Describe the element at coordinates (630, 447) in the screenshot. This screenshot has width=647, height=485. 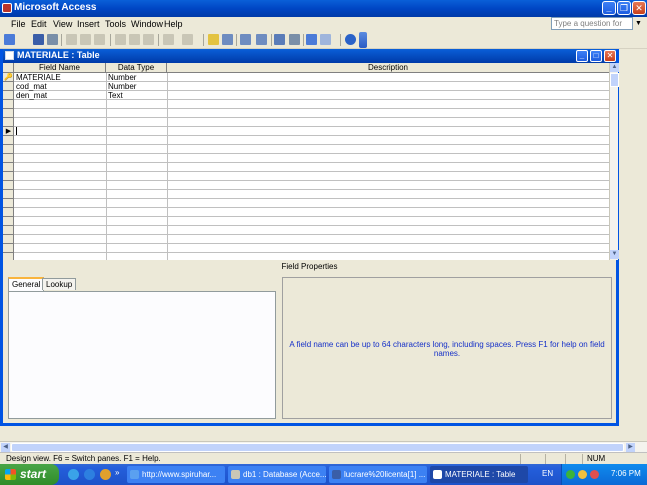
I see `scroll-right-icon: ▶` at that location.